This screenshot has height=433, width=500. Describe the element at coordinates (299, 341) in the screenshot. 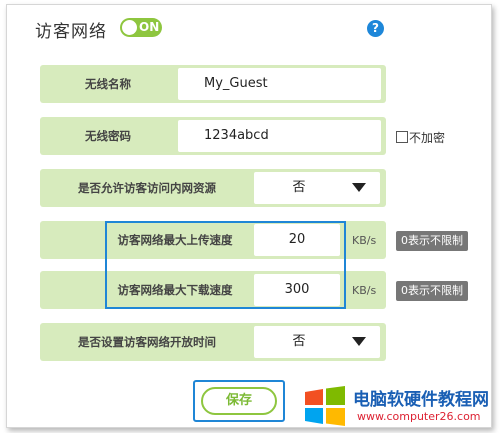

I see `schedule-value: 否` at that location.